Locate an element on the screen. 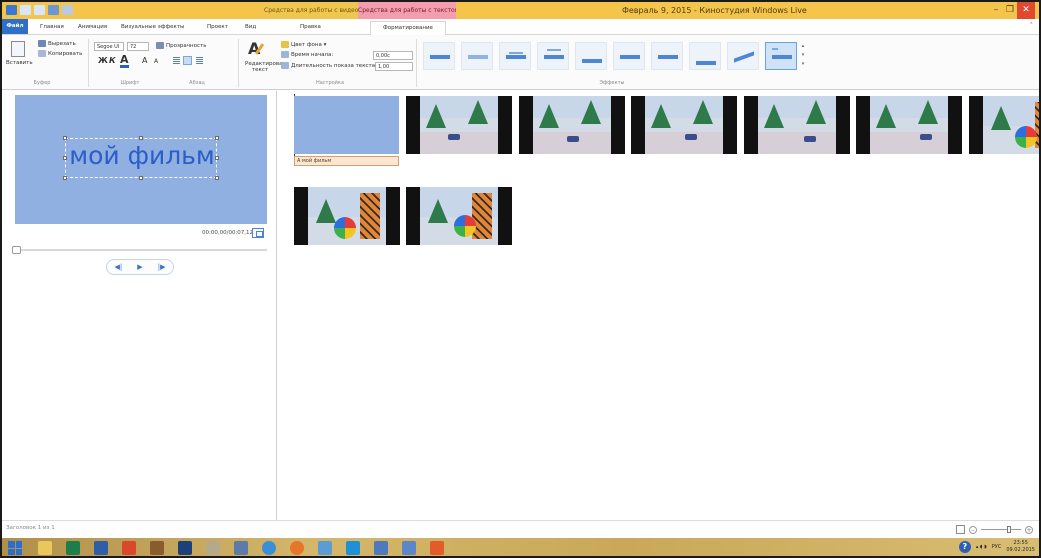 The image size is (1041, 558). title-clip is located at coordinates (346, 125).